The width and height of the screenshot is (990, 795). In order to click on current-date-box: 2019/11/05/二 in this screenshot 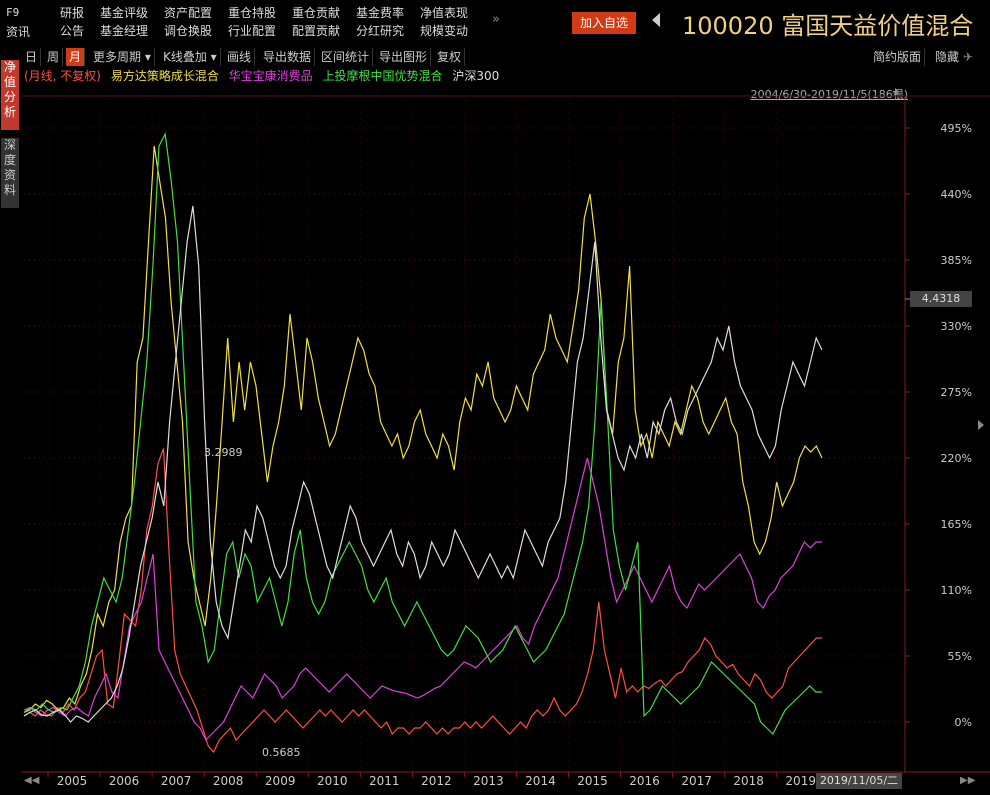, I will do `click(859, 781)`.